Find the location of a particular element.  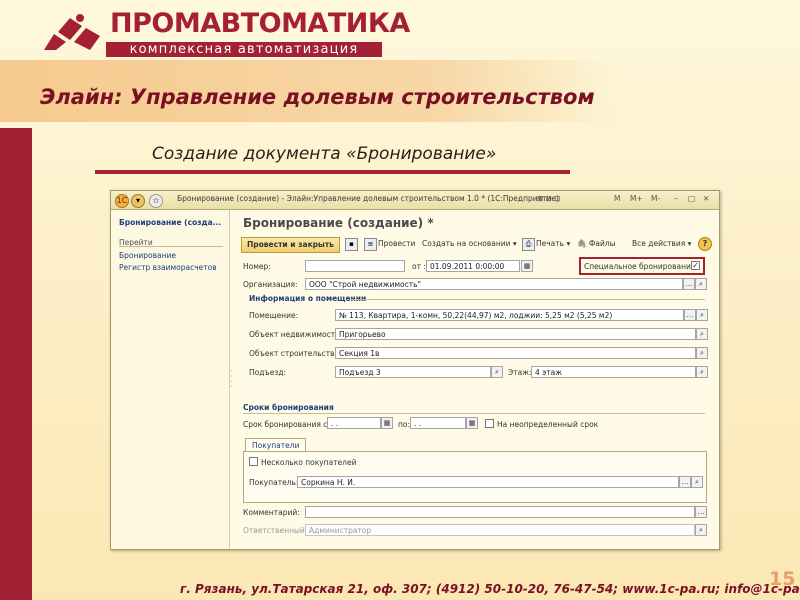

save-icon: ▪ is located at coordinates (351, 244).